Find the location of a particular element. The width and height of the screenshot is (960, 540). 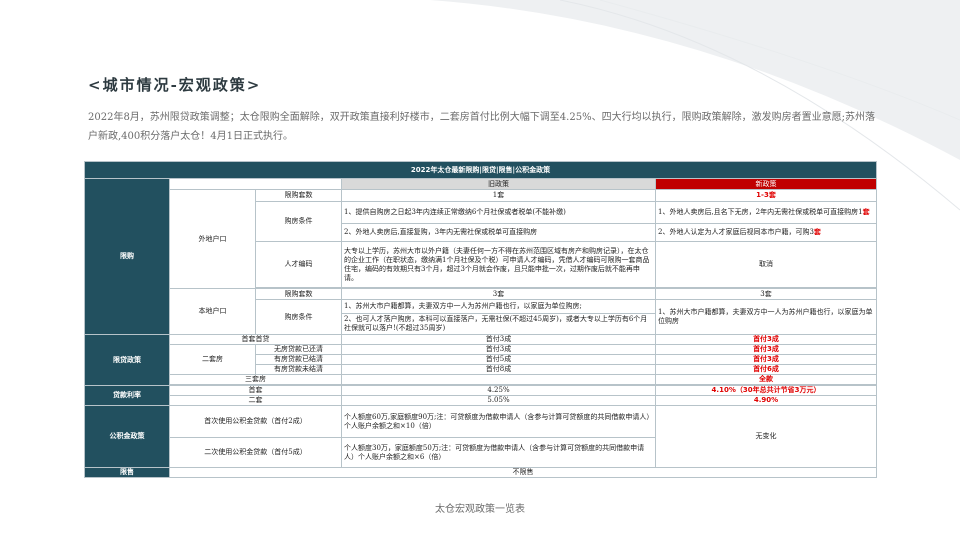

resale-category: 限售 is located at coordinates (127, 472).